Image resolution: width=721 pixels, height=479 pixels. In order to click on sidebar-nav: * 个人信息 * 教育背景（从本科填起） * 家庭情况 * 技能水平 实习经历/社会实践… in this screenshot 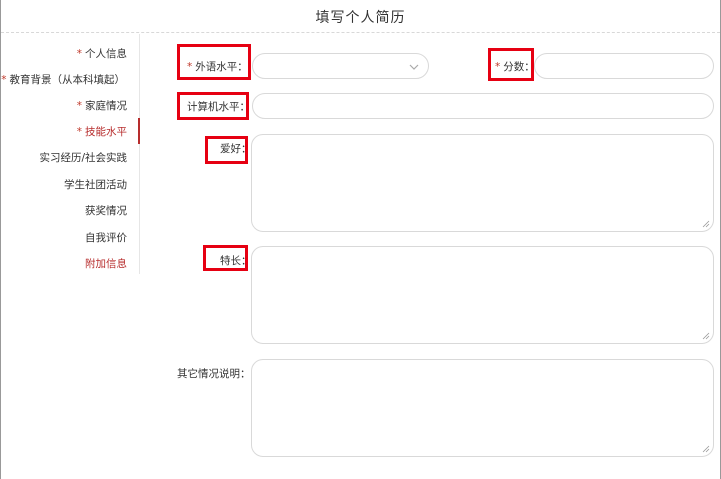, I will do `click(70, 154)`.